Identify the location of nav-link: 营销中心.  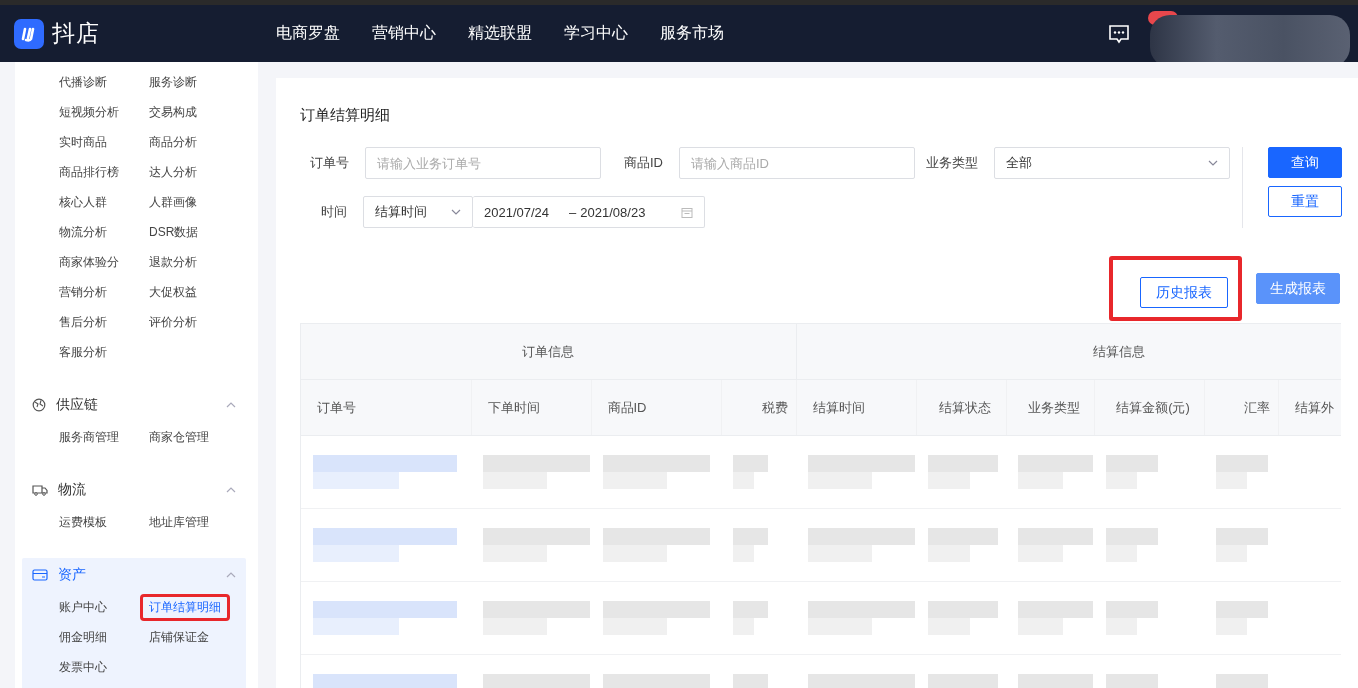
(404, 33).